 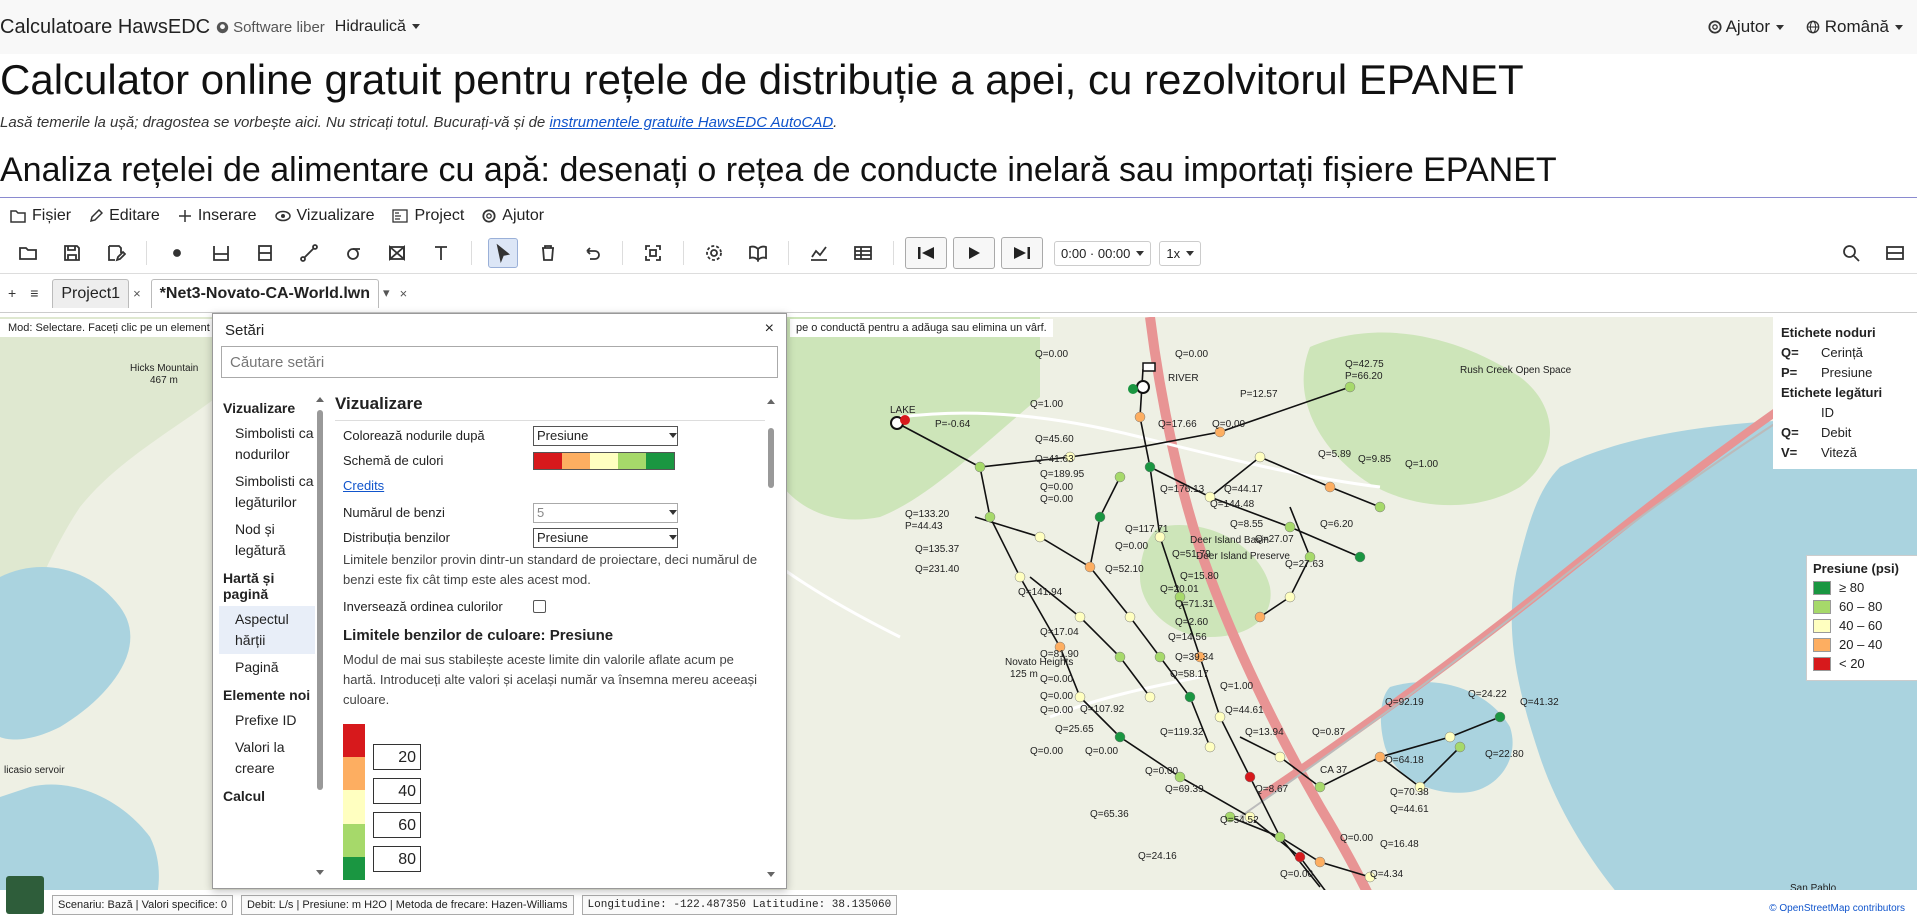 I want to click on settings-nav-item: Nod și legătură, so click(x=267, y=540).